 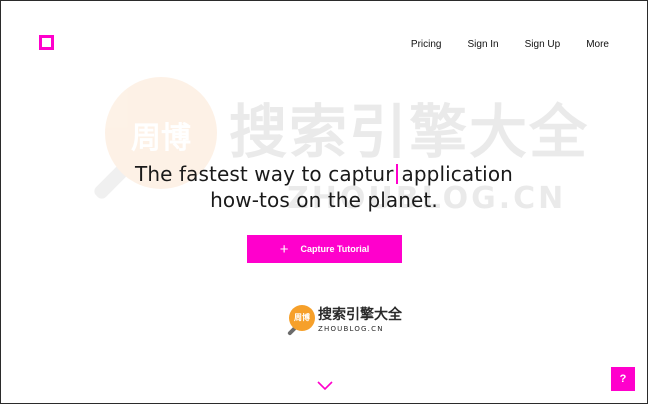 What do you see at coordinates (409, 132) in the screenshot?
I see `watermark-brand-cn: 搜索引擎大全` at bounding box center [409, 132].